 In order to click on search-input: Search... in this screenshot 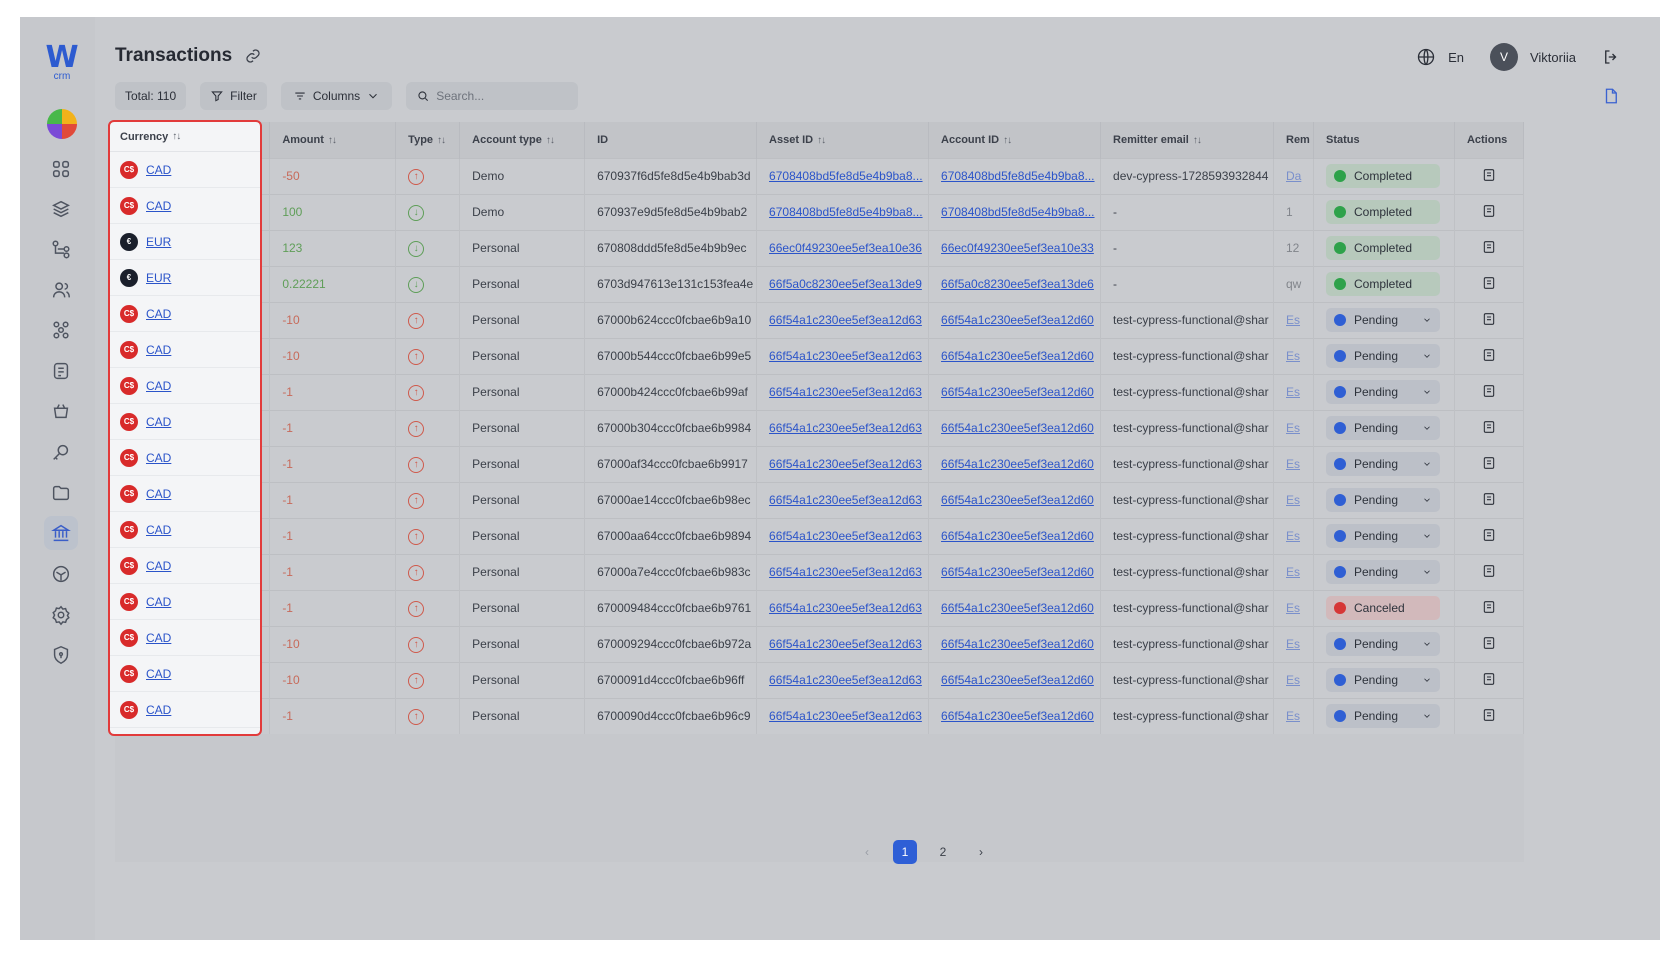, I will do `click(492, 96)`.